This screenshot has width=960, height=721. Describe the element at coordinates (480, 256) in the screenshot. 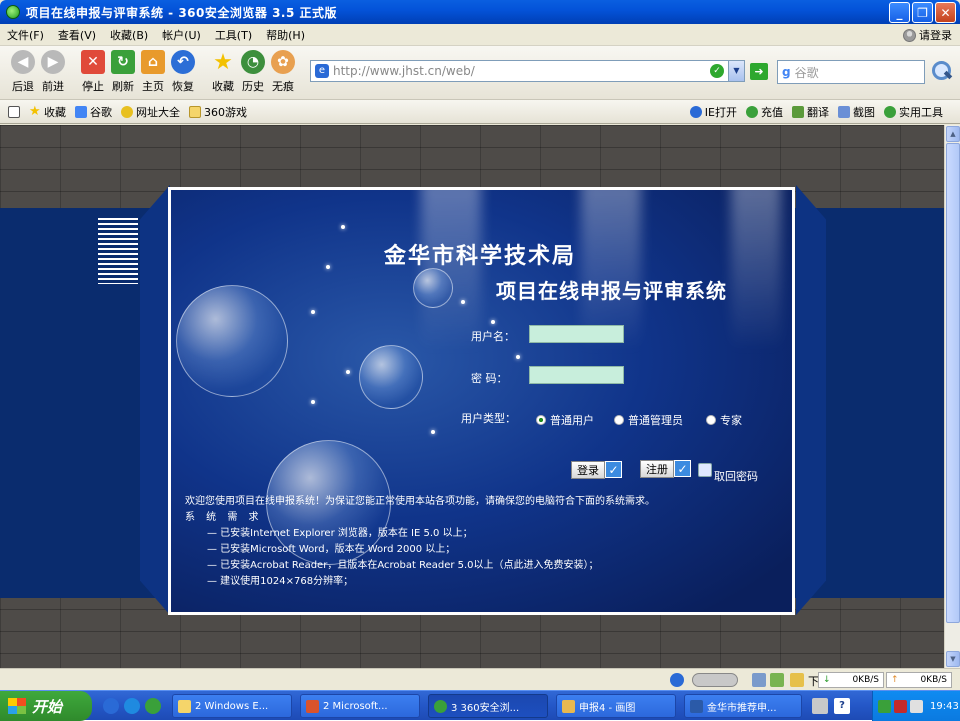

I see `org-title: 金华市科学技术局` at that location.